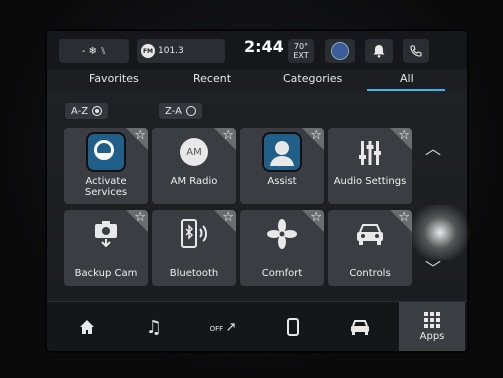 The width and height of the screenshot is (503, 378). I want to click on nav-vehicle, so click(360, 326).